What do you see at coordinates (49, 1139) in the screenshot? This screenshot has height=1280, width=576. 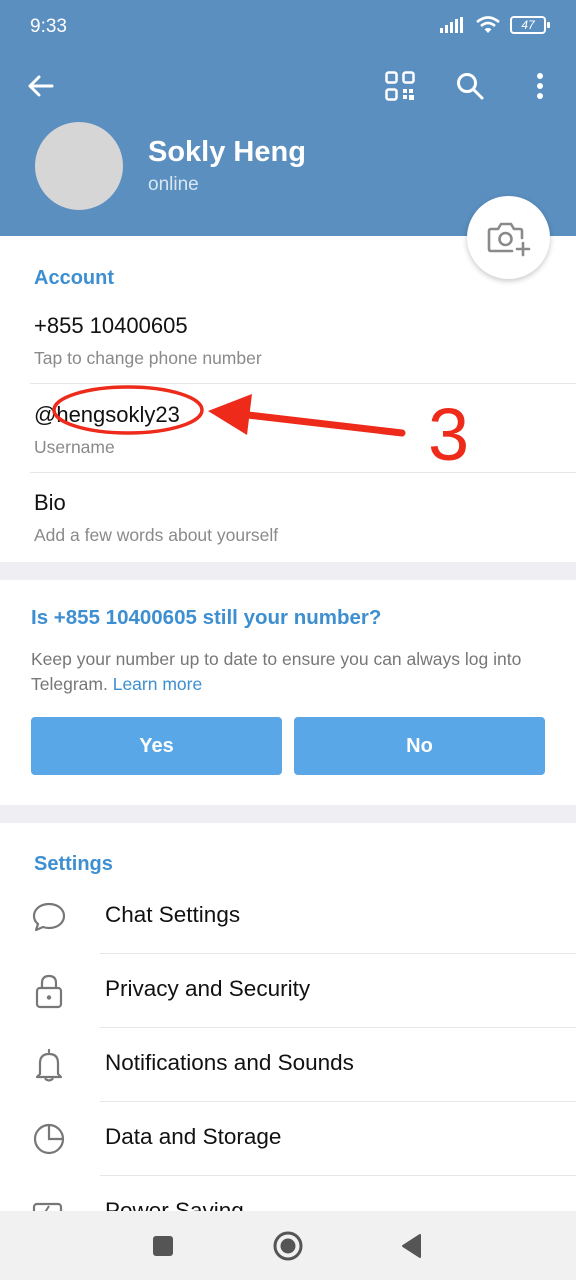 I see `pie-chart-icon` at bounding box center [49, 1139].